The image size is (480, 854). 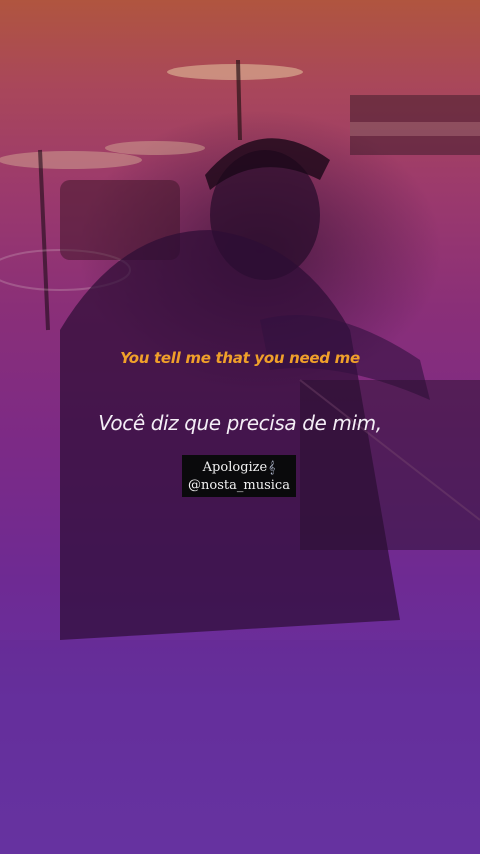 I want to click on cymbal-top, so click(x=235, y=72).